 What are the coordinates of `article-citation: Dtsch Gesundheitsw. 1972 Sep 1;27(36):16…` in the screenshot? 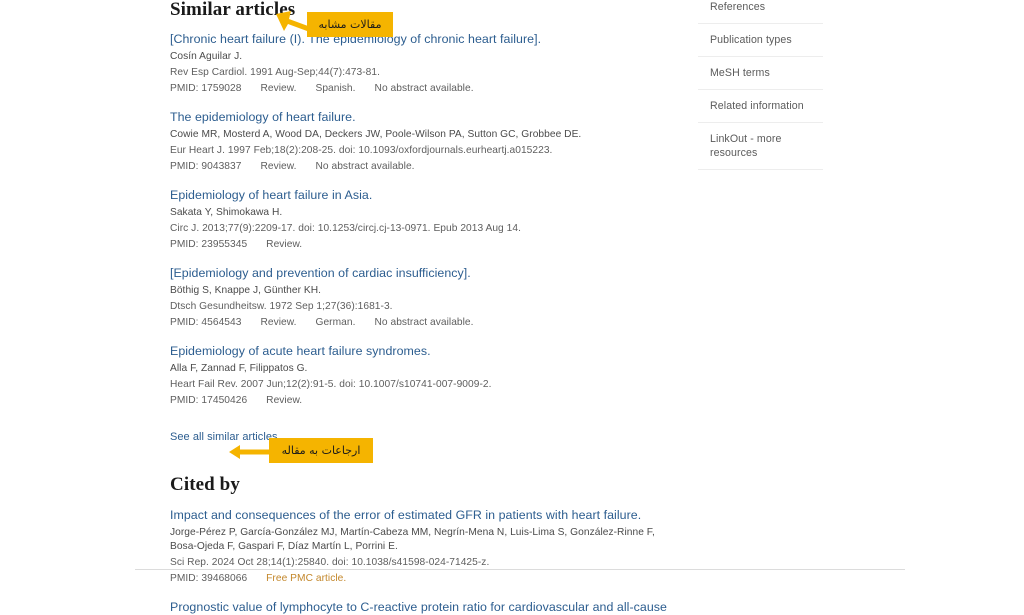 It's located at (281, 306).